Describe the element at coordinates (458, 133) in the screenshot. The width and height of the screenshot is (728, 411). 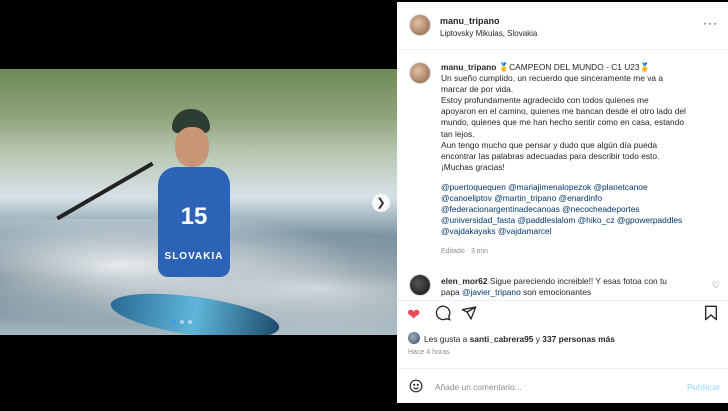
I see `caption-line: tan lejos.` at that location.